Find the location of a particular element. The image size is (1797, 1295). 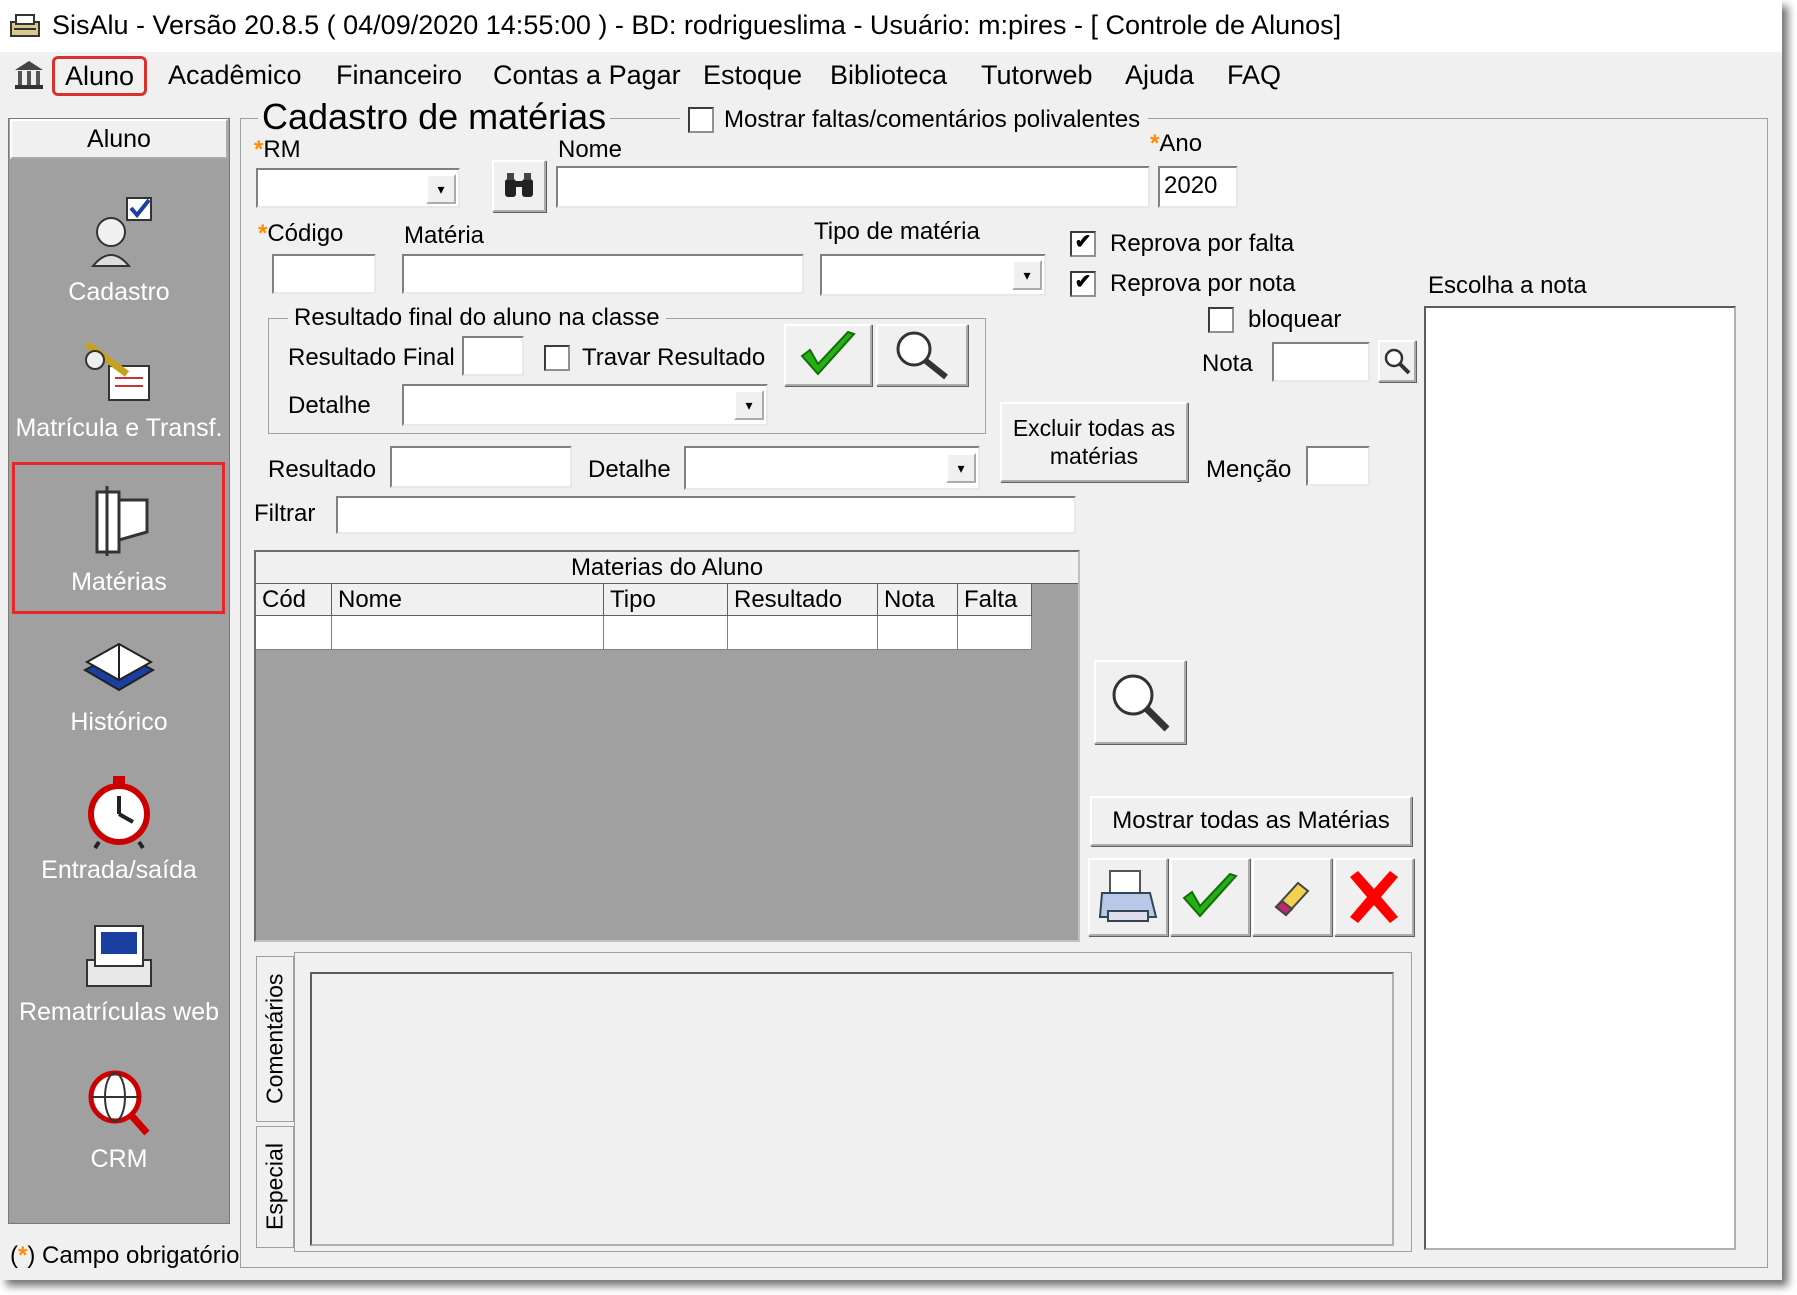

detalhe2-label: Detalhe is located at coordinates (629, 469).